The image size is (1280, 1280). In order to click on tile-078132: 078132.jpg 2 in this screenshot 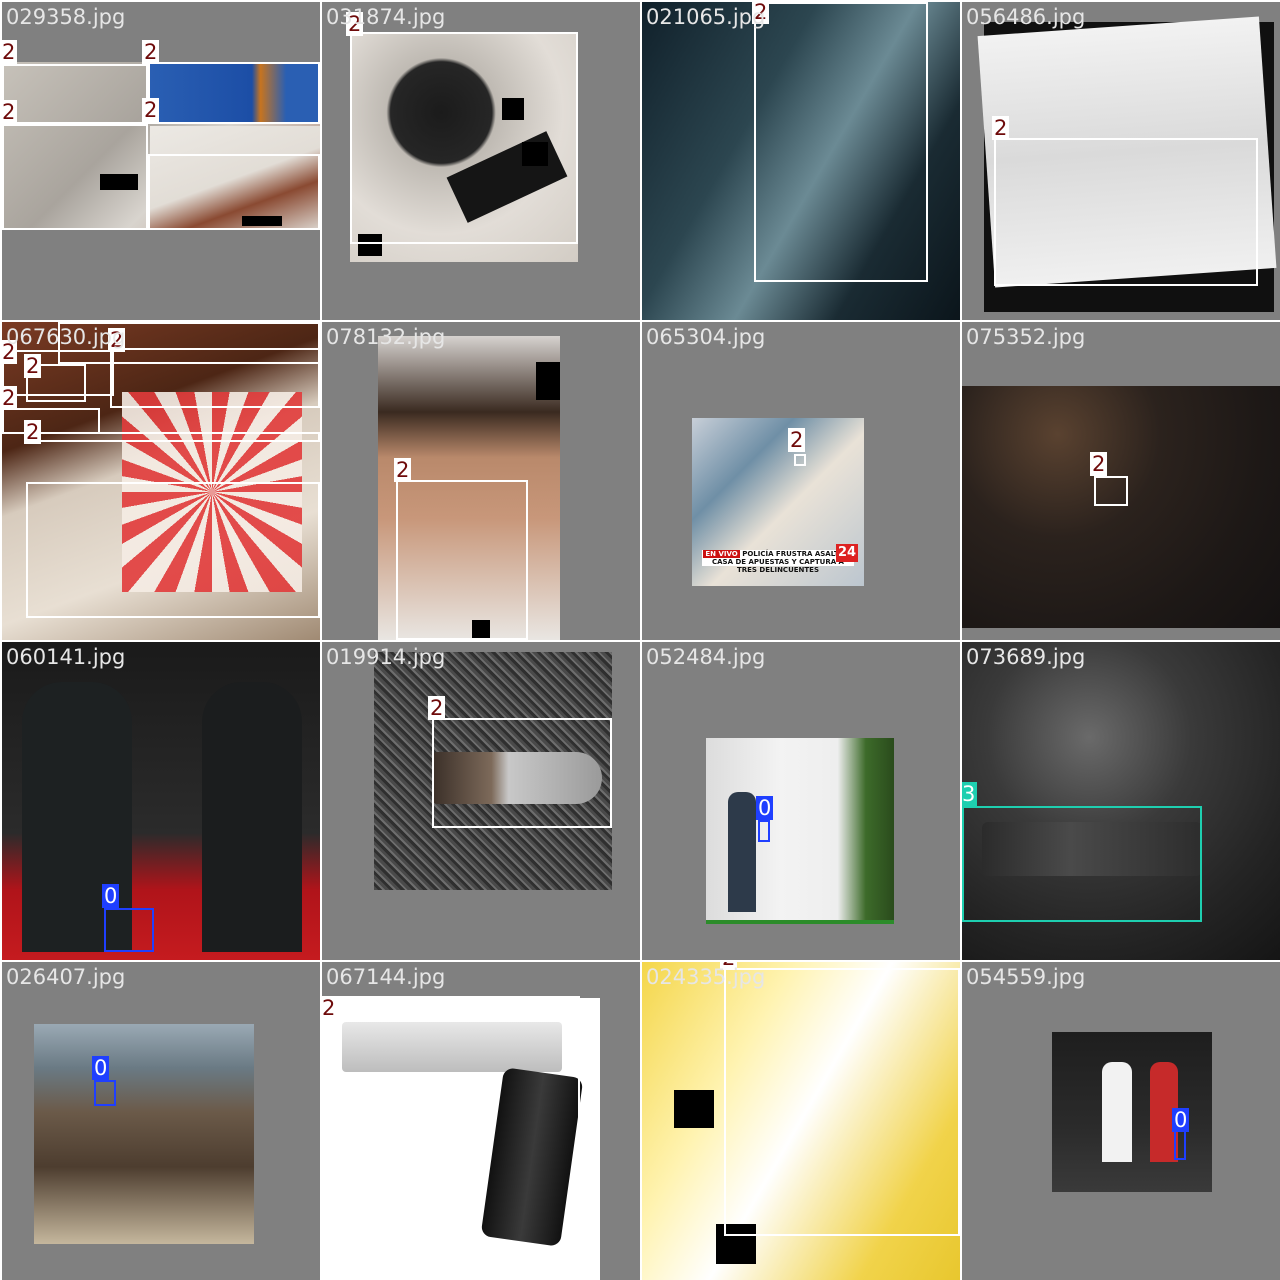, I will do `click(481, 481)`.